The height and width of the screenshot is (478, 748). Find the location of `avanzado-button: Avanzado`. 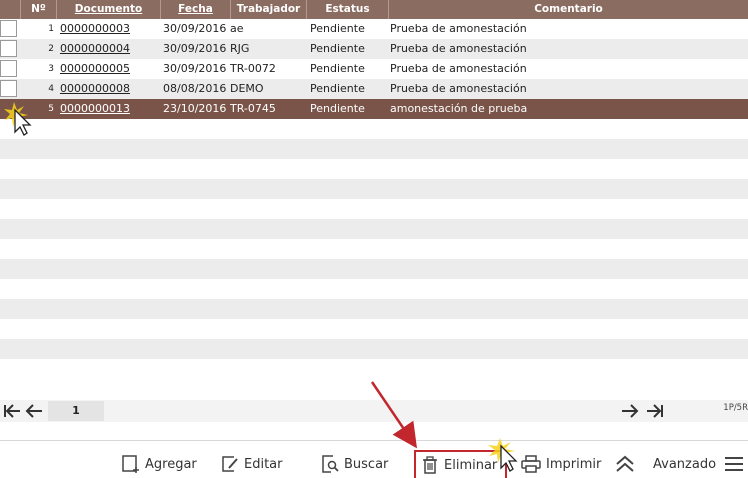

avanzado-button: Avanzado is located at coordinates (684, 463).